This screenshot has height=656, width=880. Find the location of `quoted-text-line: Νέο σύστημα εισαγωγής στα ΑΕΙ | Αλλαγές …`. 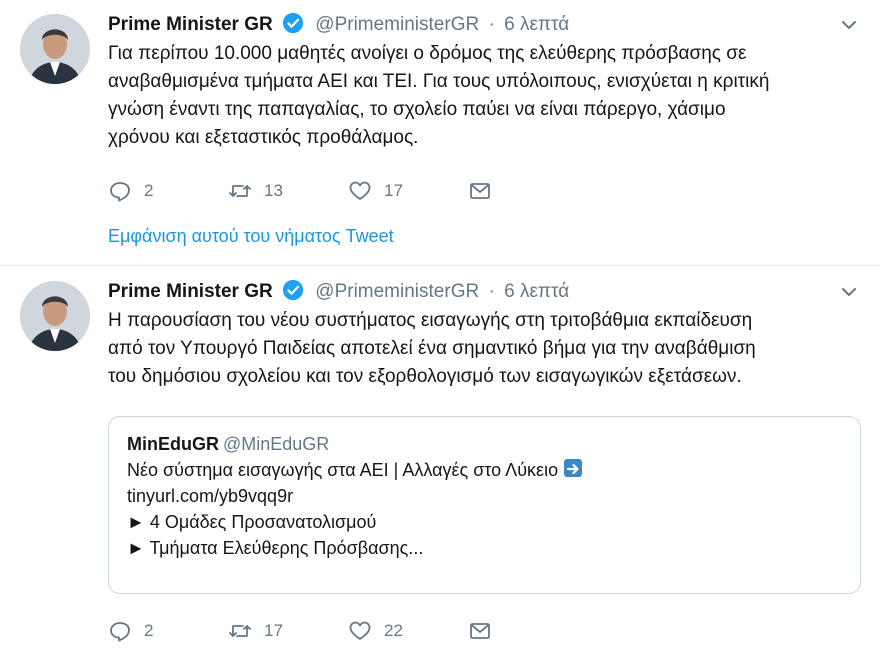

quoted-text-line: Νέο σύστημα εισαγωγής στα ΑΕΙ | Αλλαγές … is located at coordinates (484, 470).